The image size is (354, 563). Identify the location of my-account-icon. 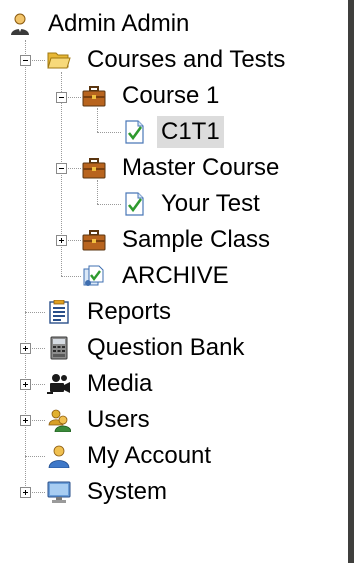
(59, 456).